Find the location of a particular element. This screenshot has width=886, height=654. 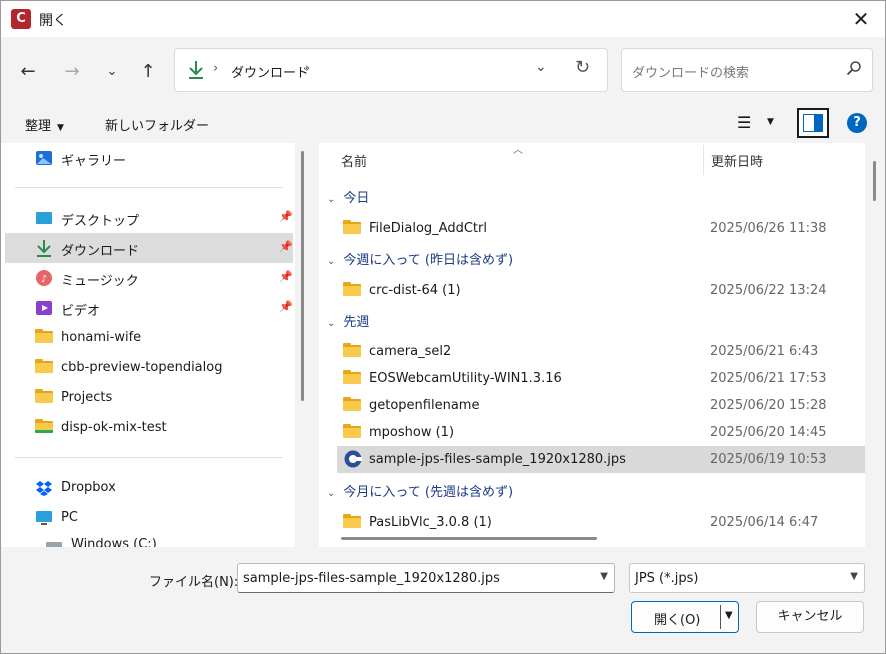

filename-input: sample-jps-files-sample_1920x1280.jps is located at coordinates (371, 578).